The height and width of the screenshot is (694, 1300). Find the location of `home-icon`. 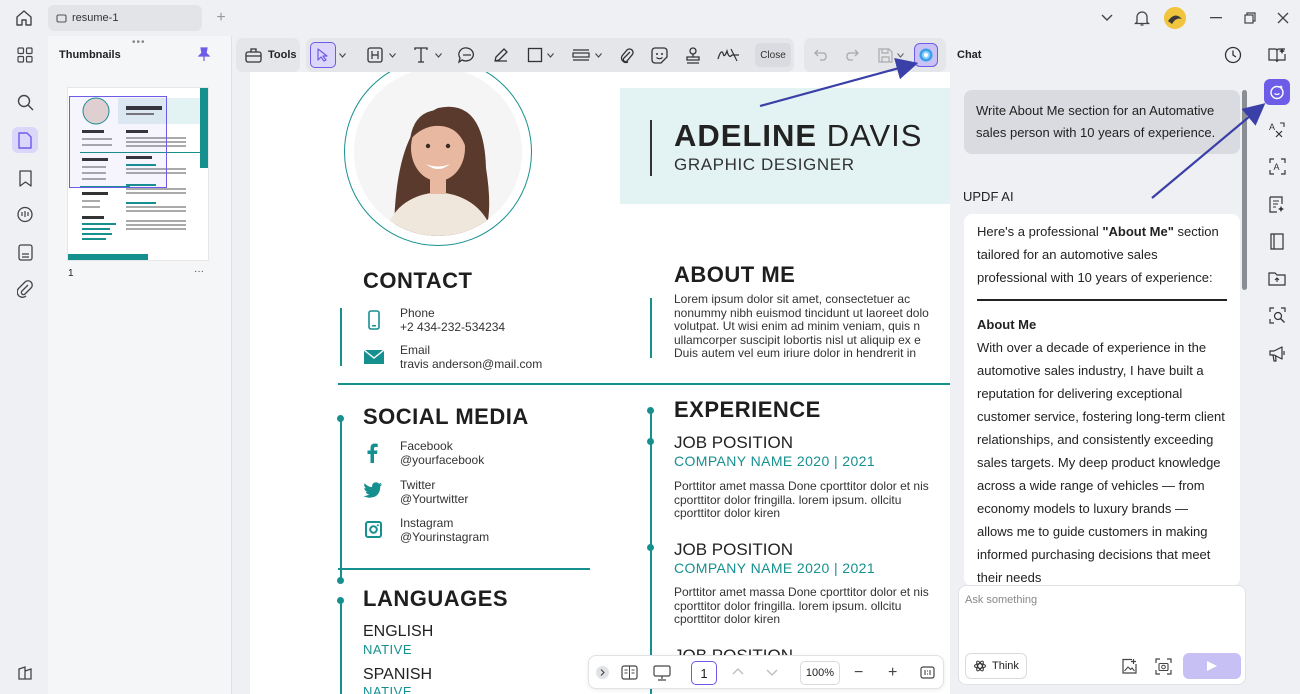

home-icon is located at coordinates (24, 18).